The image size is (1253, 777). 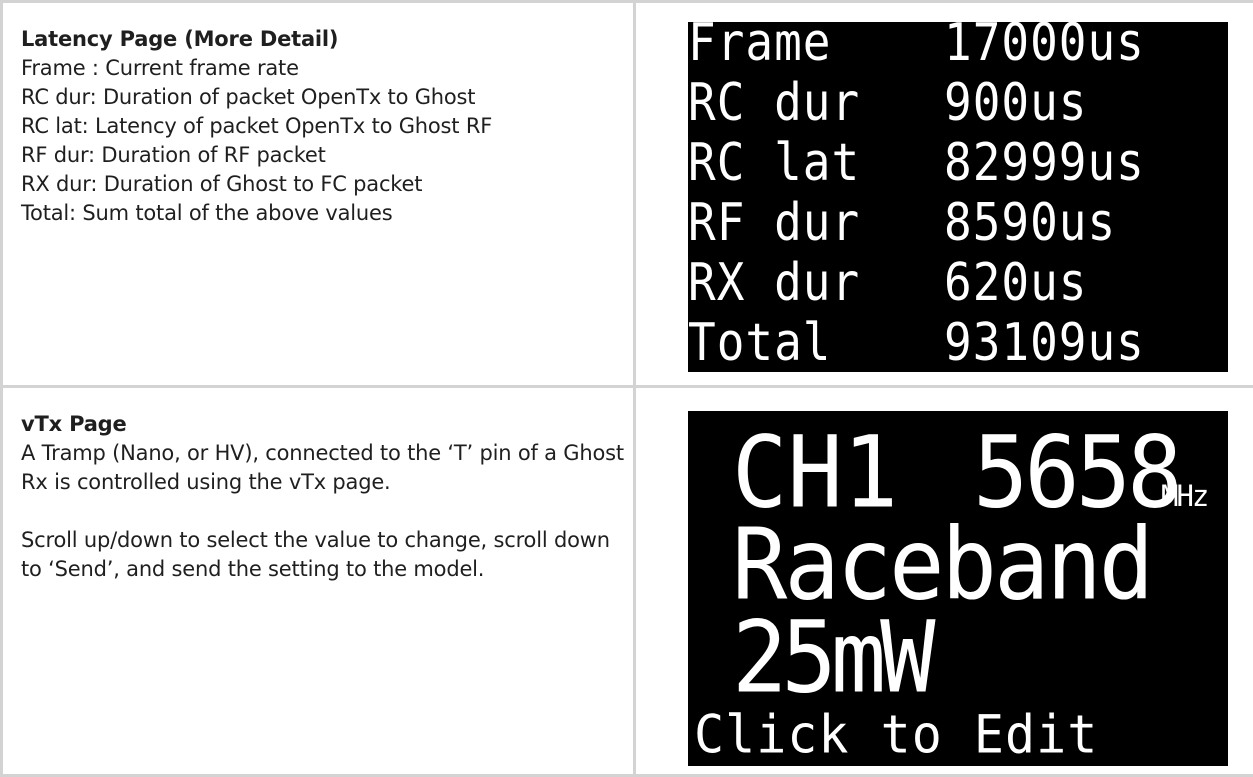 I want to click on latency-line-rf-dur: RF dur: Duration of RF packet, so click(x=327, y=155).